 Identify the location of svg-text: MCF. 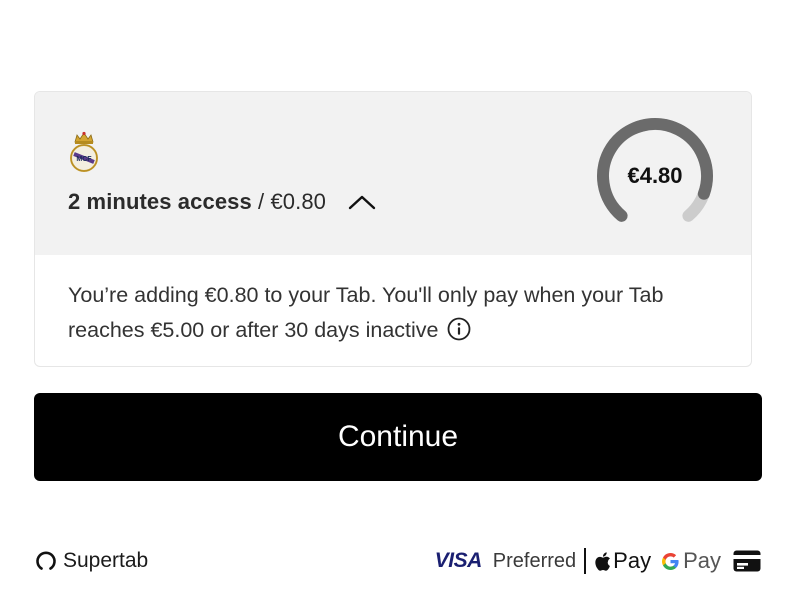
(84, 159).